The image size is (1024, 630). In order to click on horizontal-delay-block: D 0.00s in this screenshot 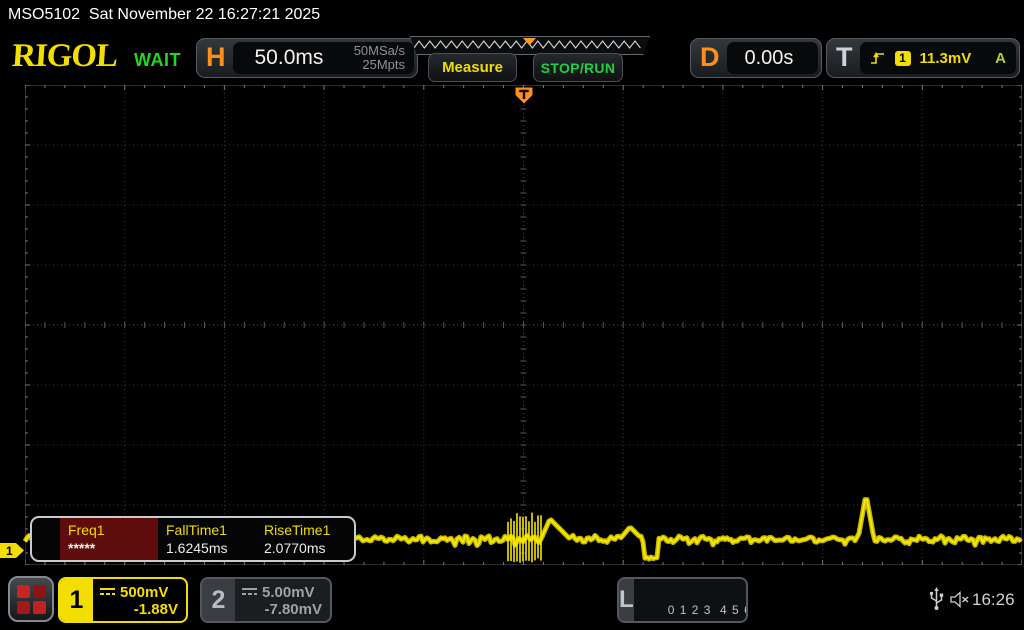, I will do `click(756, 58)`.